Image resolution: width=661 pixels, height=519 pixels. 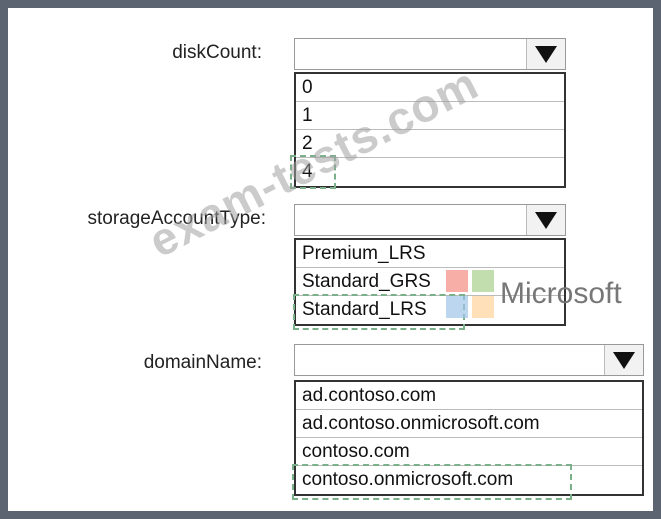 I want to click on list-item: ad.contoso.onmicrosoft.com, so click(x=469, y=424).